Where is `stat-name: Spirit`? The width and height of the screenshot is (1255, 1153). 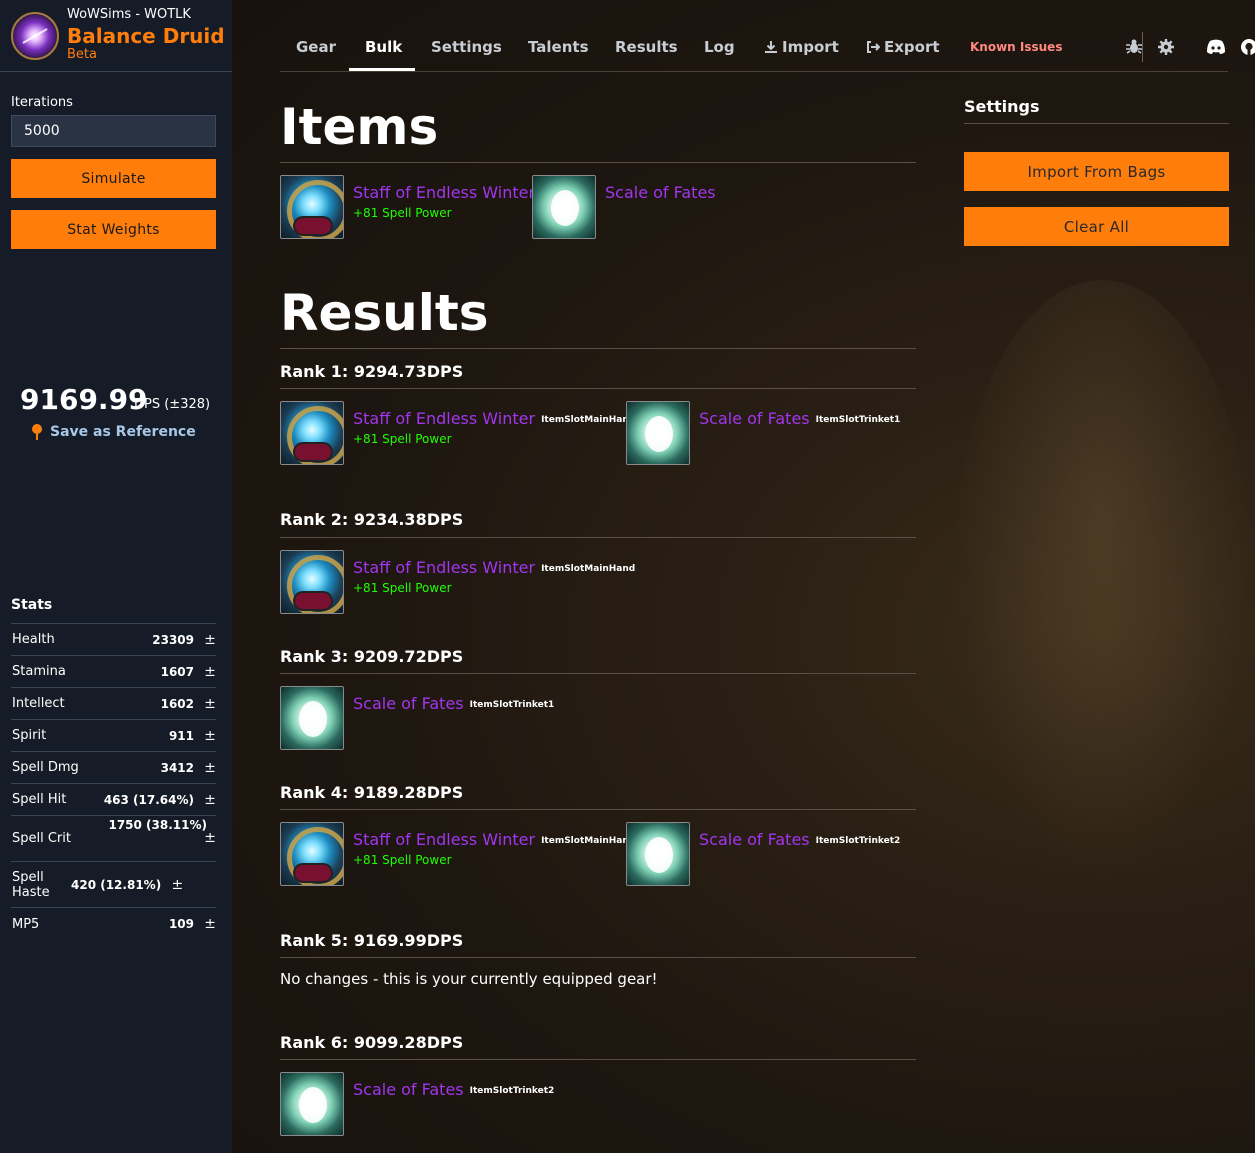
stat-name: Spirit is located at coordinates (29, 735).